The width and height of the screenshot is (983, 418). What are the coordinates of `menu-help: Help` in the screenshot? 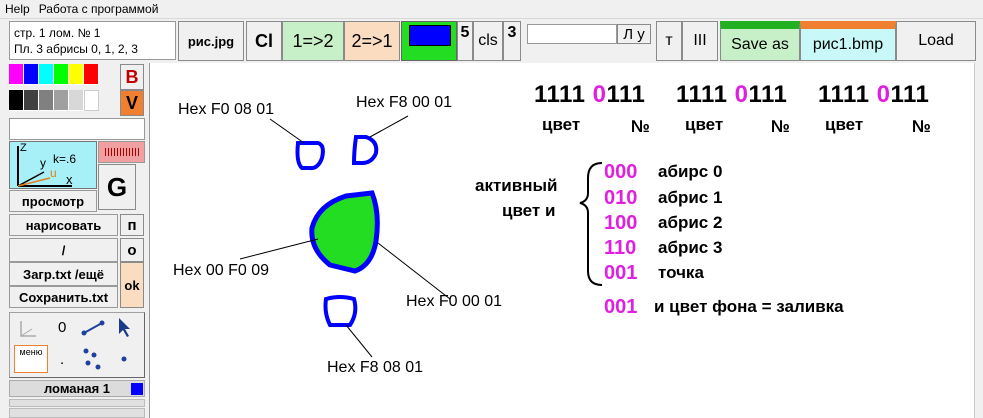 It's located at (17, 9).